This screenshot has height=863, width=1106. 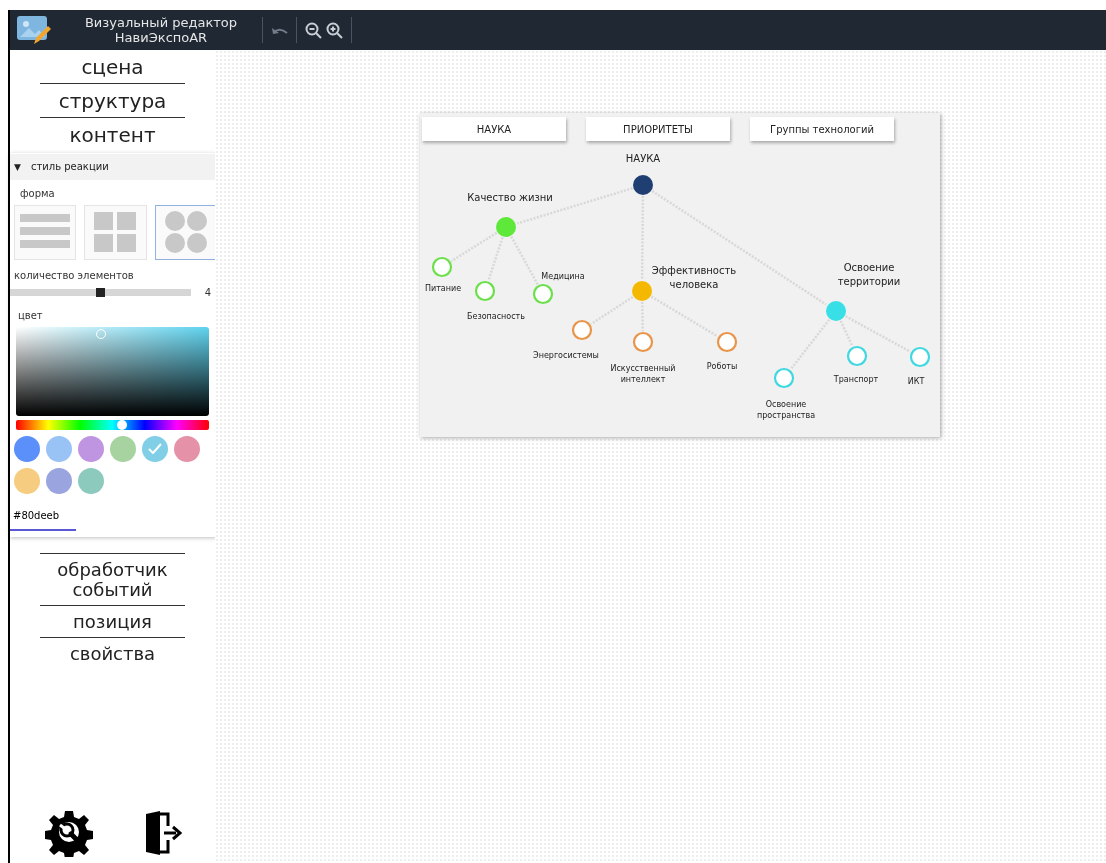 What do you see at coordinates (786, 411) in the screenshot?
I see `node-label: Освоение пространства` at bounding box center [786, 411].